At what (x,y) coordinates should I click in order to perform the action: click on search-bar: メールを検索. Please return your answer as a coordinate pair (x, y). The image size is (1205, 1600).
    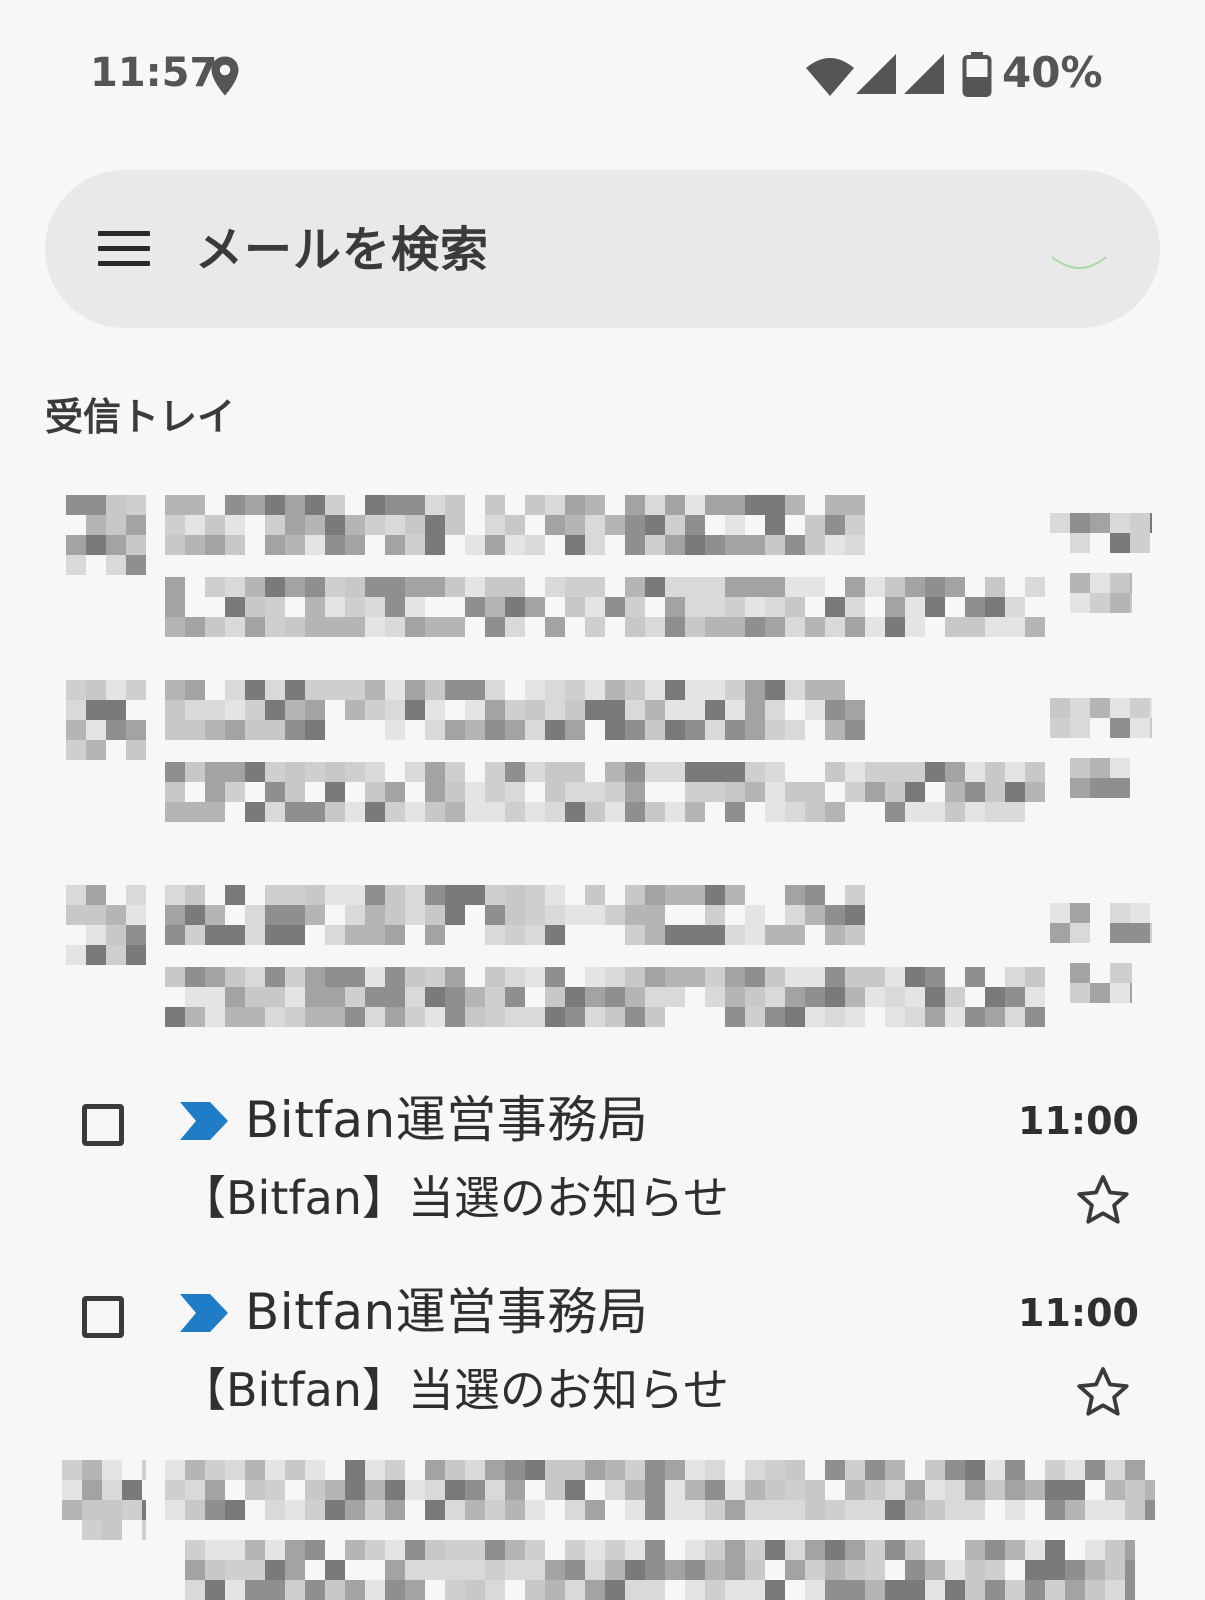
    Looking at the image, I should click on (602, 249).